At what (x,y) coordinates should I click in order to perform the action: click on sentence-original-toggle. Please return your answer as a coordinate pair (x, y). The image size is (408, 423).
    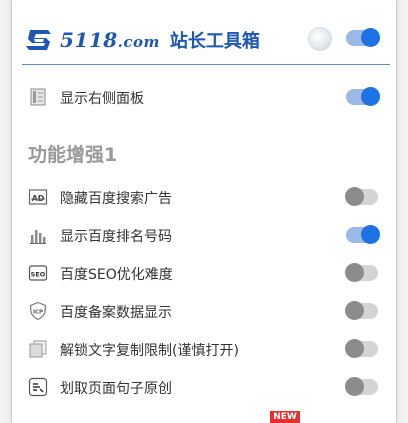
    Looking at the image, I should click on (361, 386).